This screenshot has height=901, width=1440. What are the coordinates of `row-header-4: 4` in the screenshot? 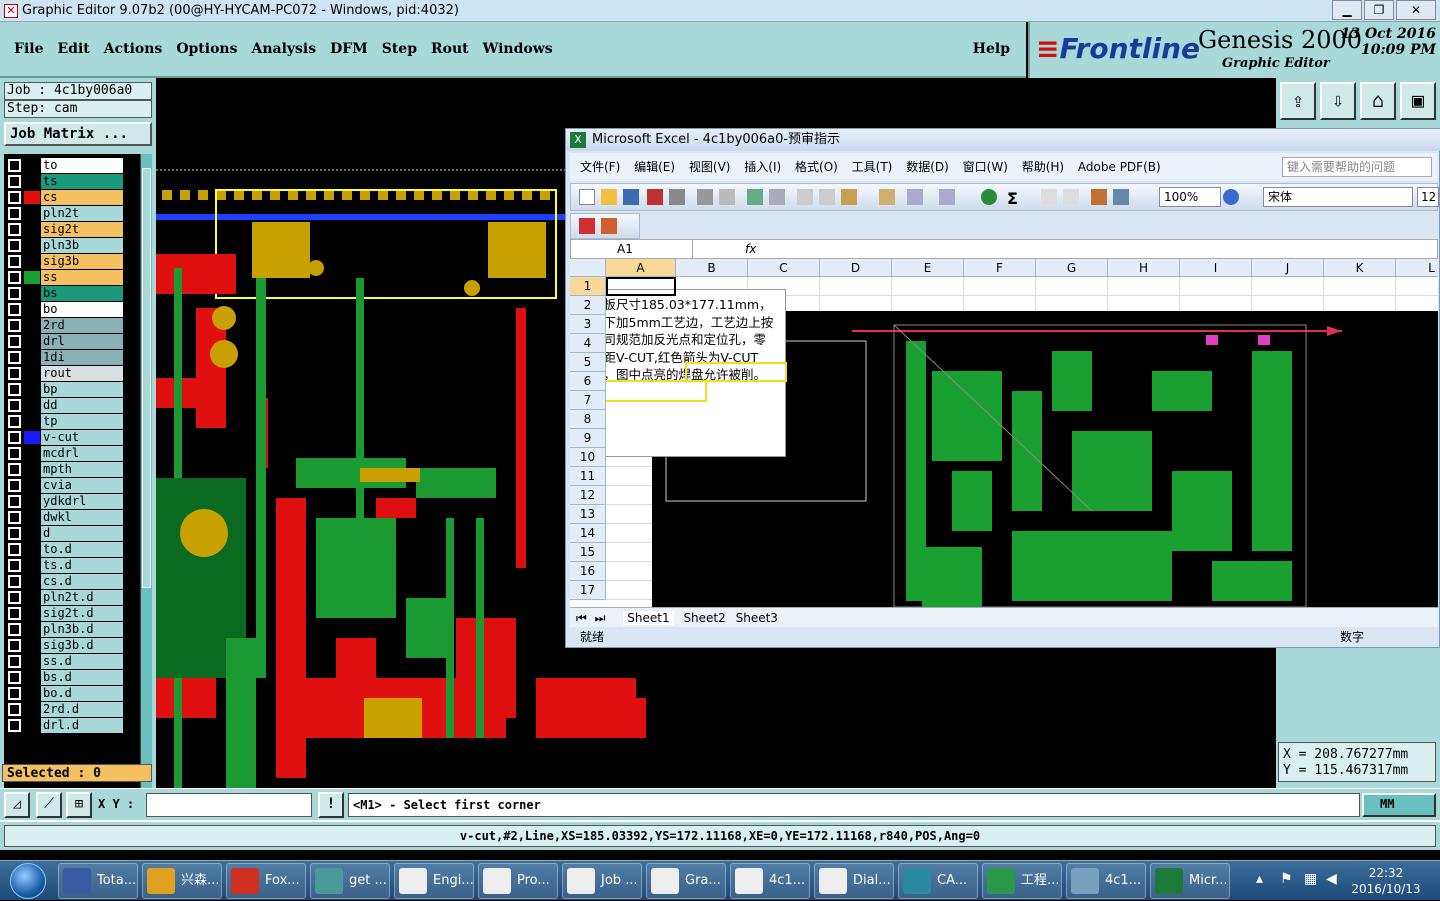 It's located at (588, 343).